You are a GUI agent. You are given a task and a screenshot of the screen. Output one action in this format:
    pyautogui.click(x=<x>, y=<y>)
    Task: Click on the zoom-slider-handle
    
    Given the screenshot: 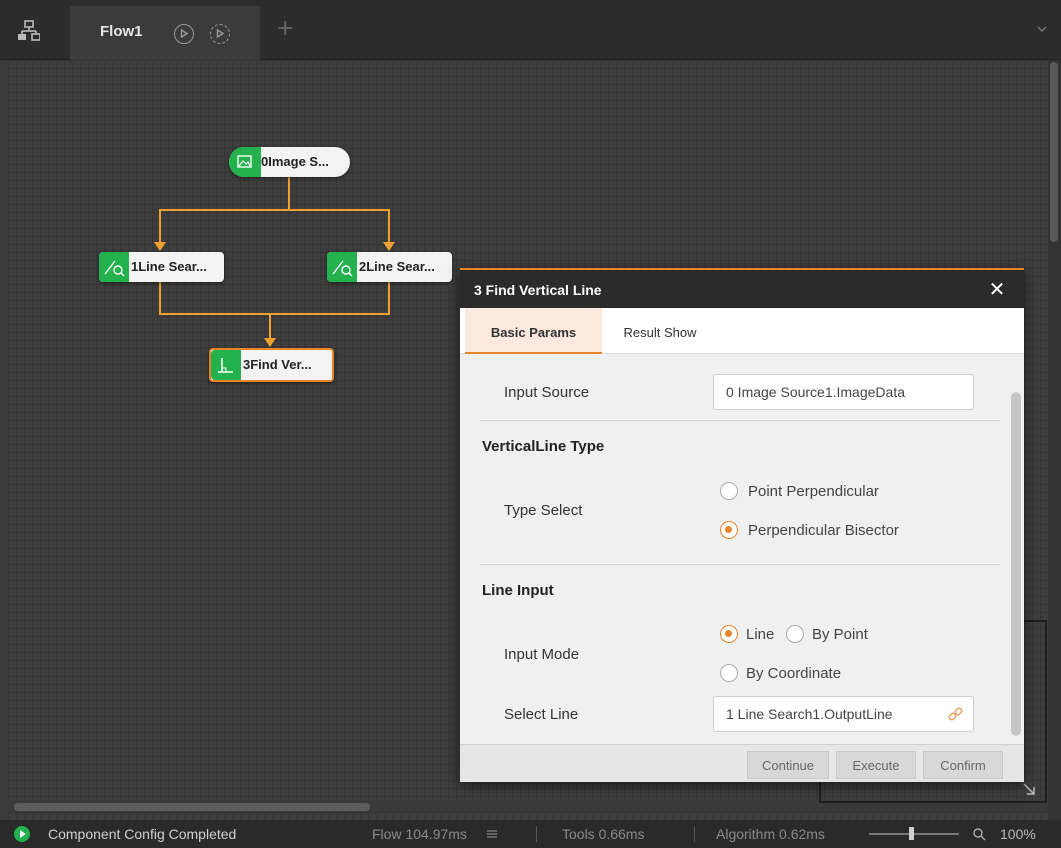 What is the action you would take?
    pyautogui.click(x=911, y=833)
    